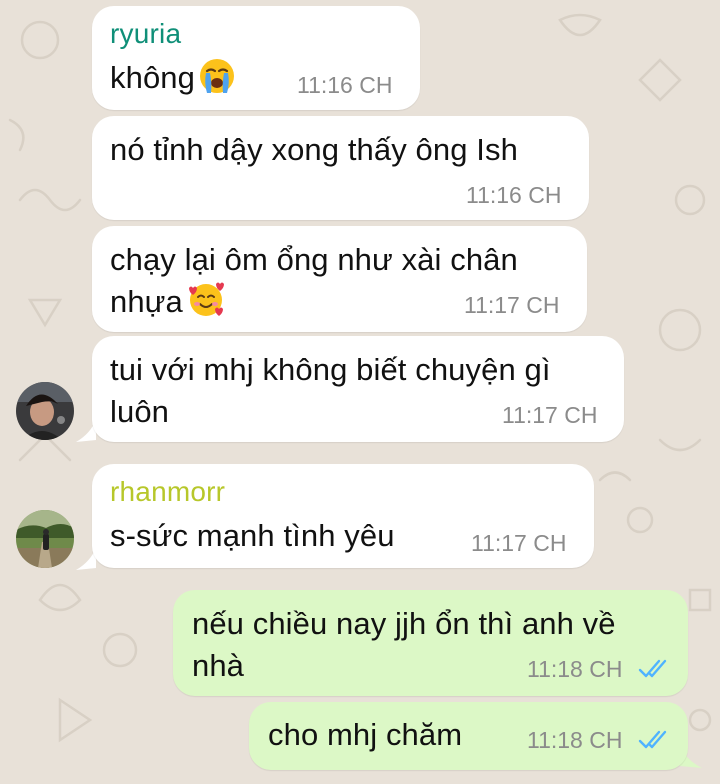  What do you see at coordinates (216, 76) in the screenshot?
I see `loudly-crying-face-icon` at bounding box center [216, 76].